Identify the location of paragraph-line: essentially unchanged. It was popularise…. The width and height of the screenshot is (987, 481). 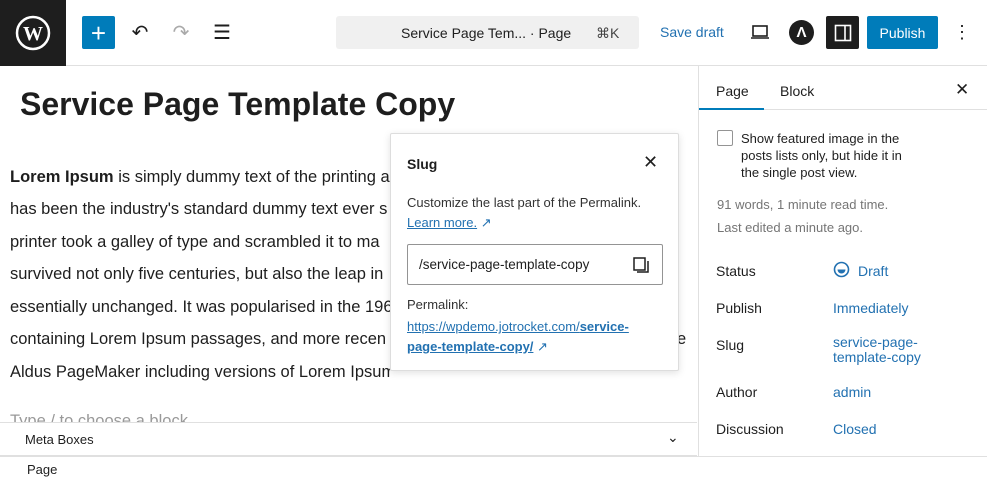
(200, 307).